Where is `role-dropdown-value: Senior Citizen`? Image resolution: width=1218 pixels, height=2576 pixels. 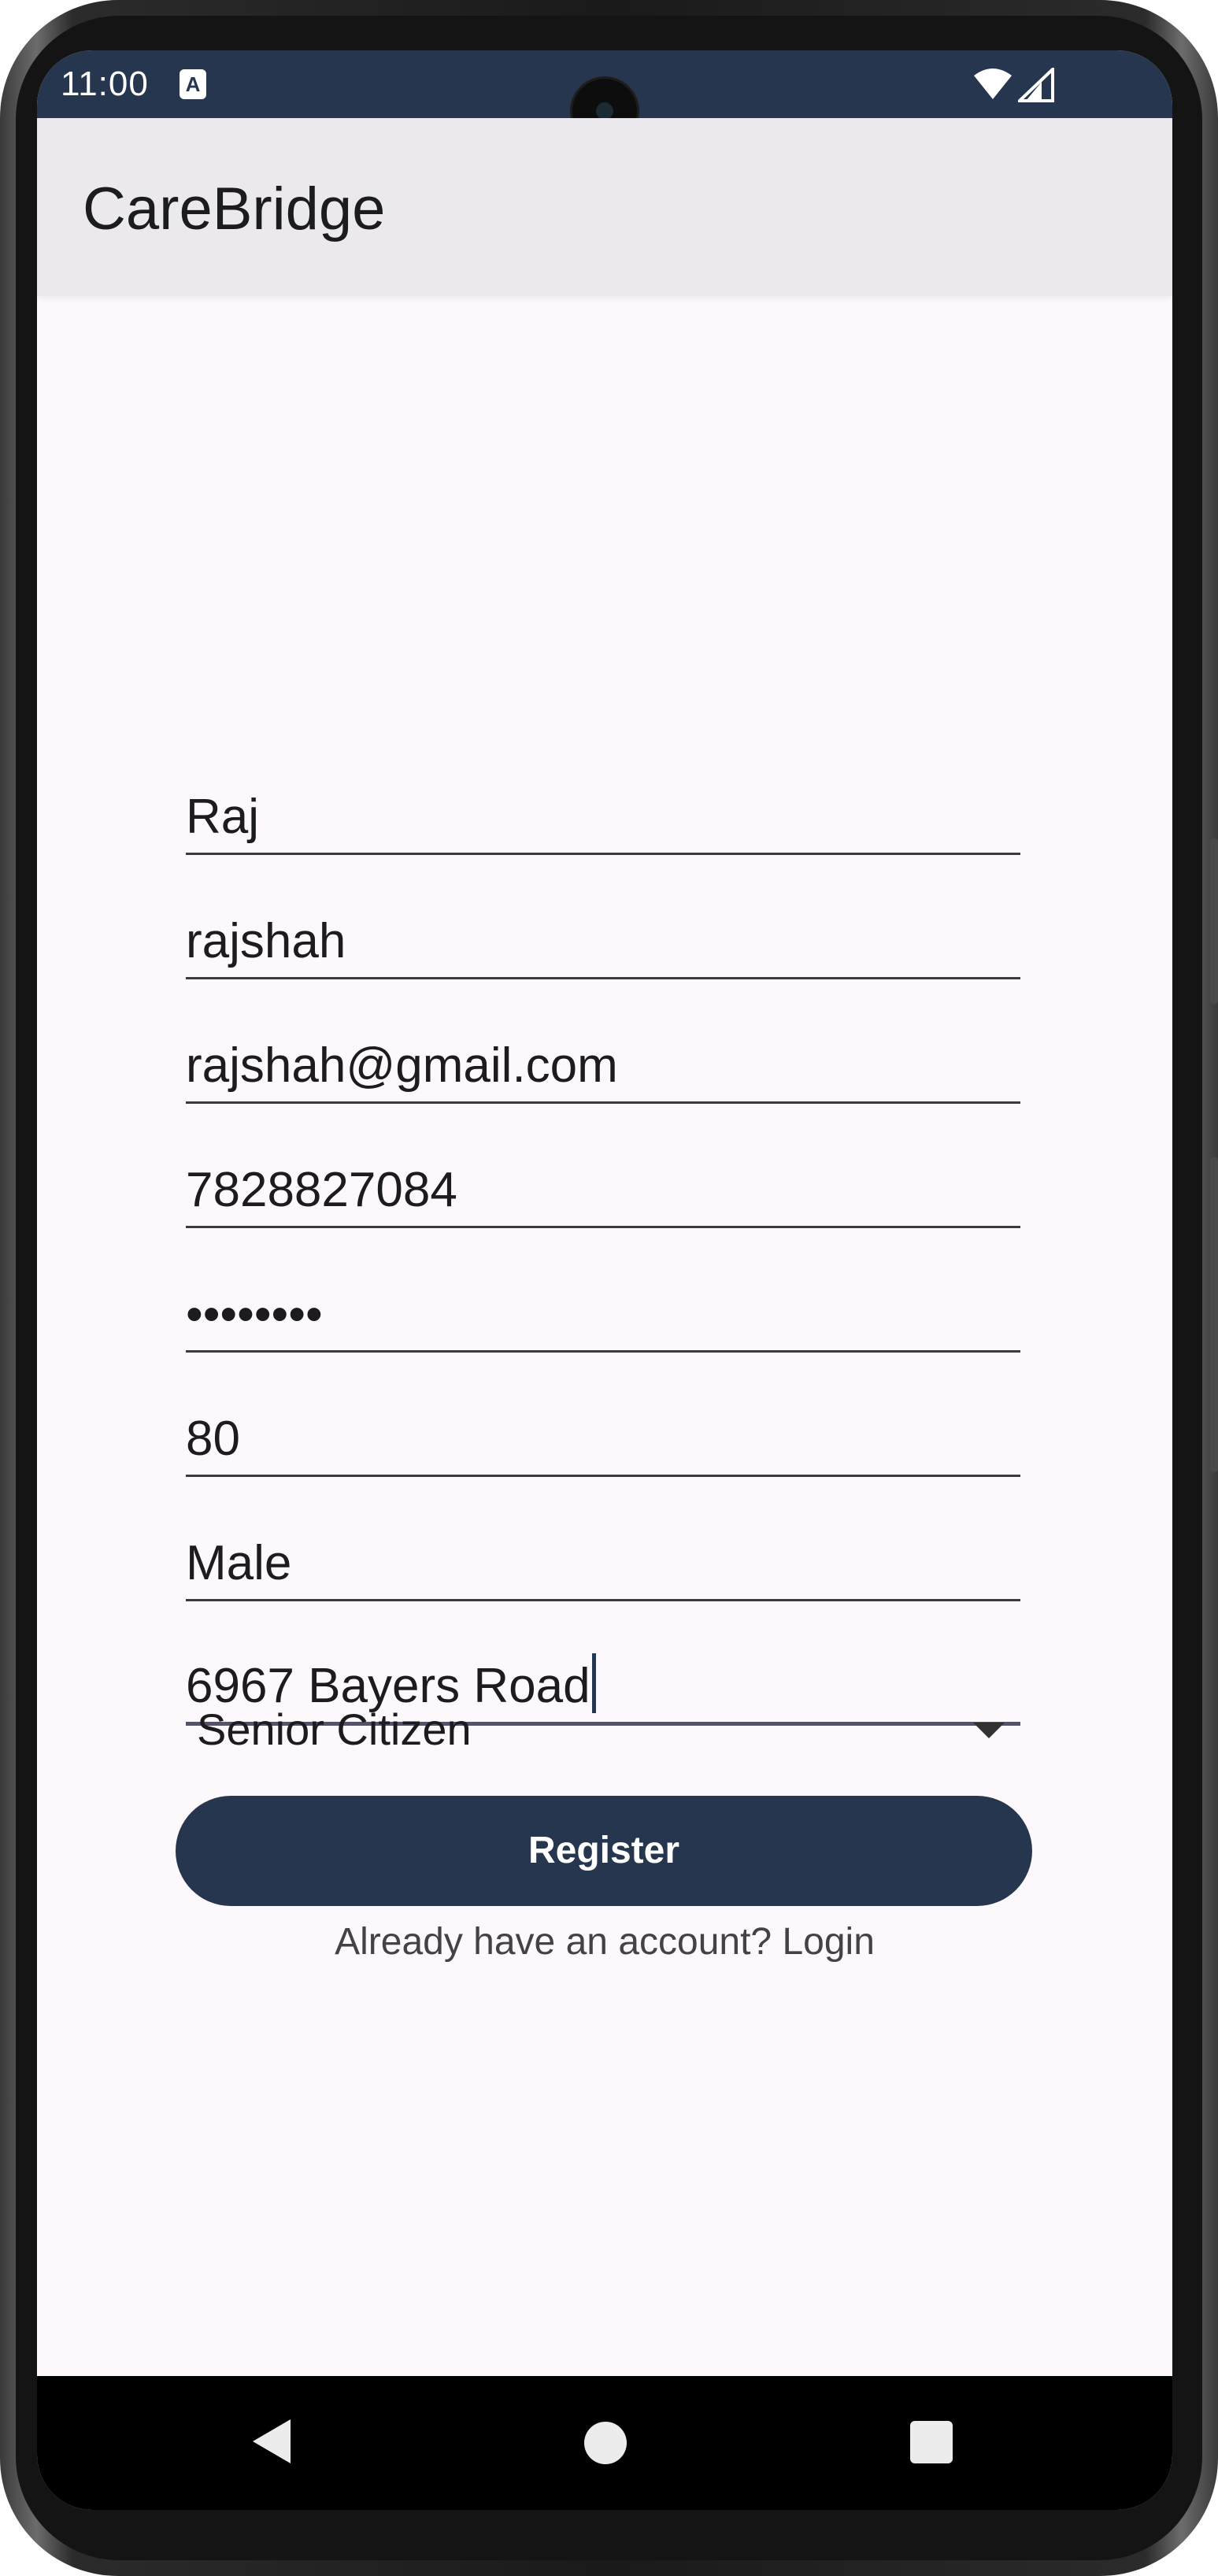 role-dropdown-value: Senior Citizen is located at coordinates (334, 1729).